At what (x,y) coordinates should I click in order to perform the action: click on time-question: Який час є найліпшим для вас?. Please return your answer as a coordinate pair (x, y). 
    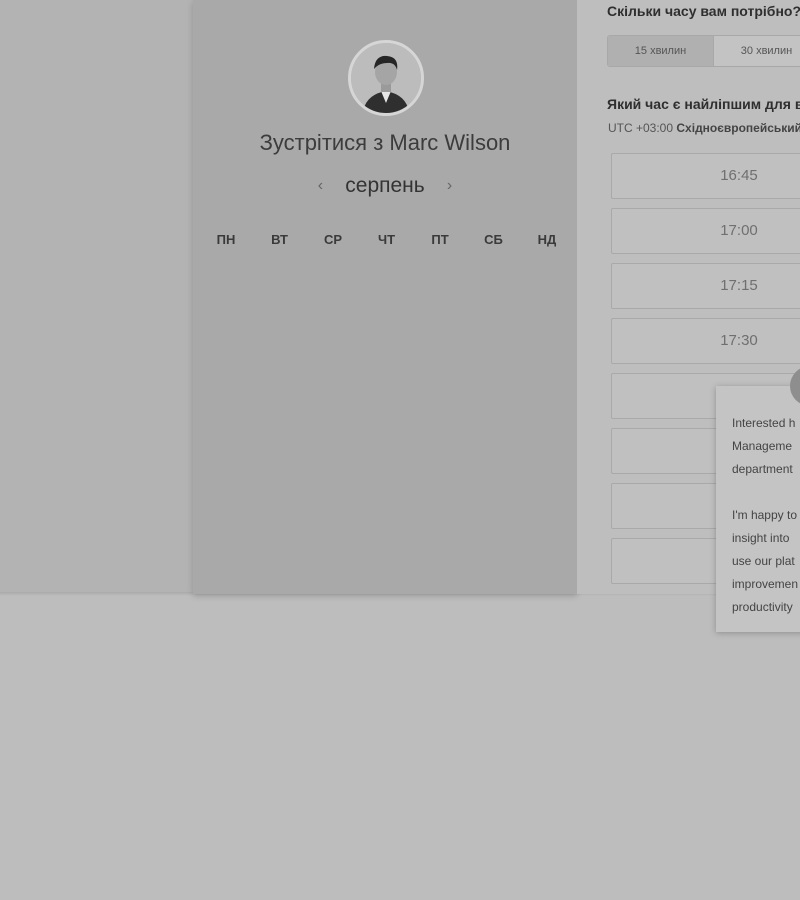
    Looking at the image, I should click on (703, 104).